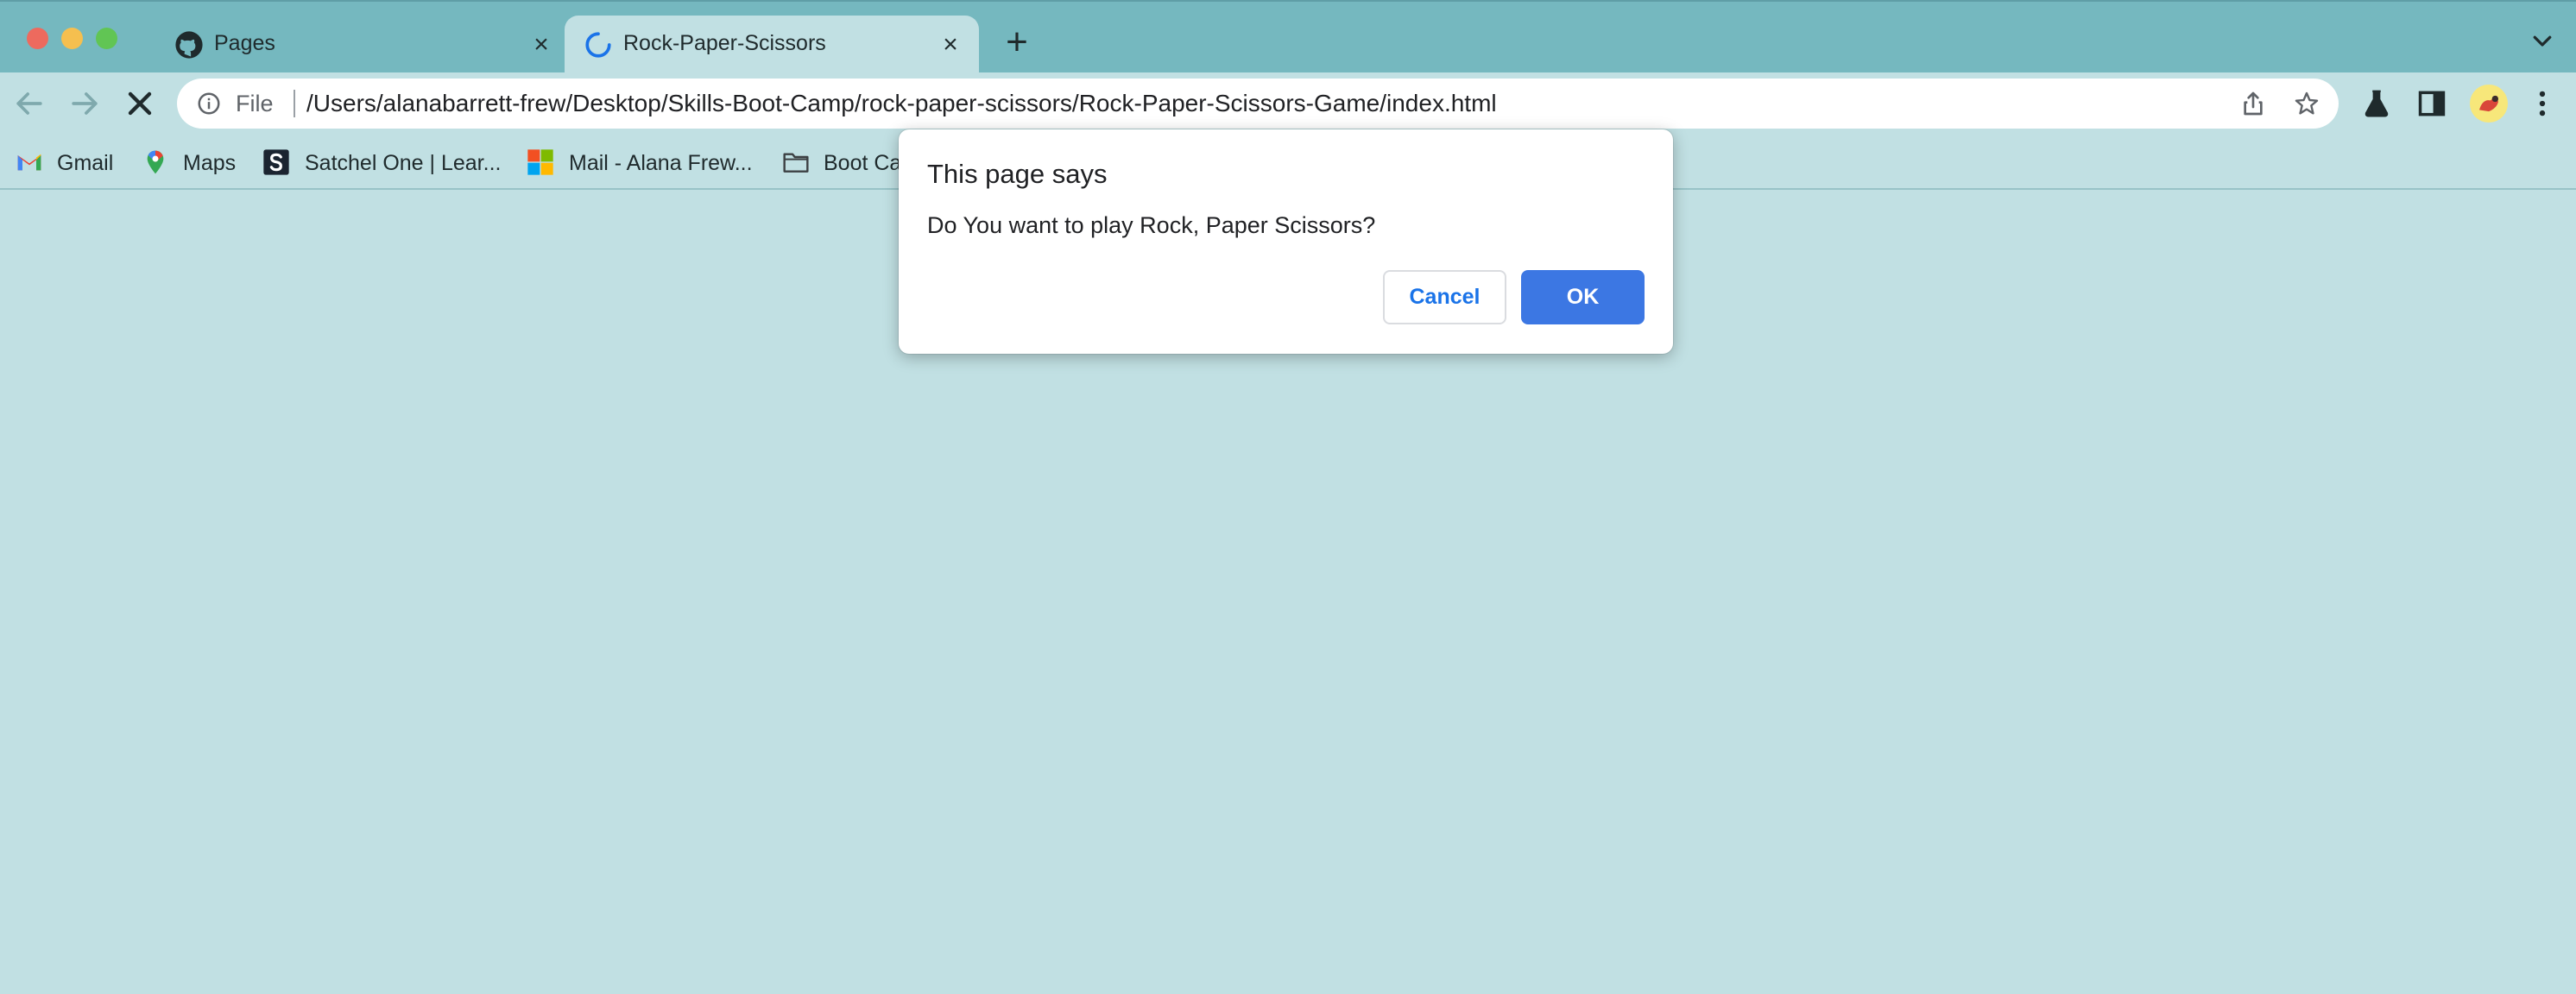 The height and width of the screenshot is (994, 2576). I want to click on tab-title: Pages, so click(244, 43).